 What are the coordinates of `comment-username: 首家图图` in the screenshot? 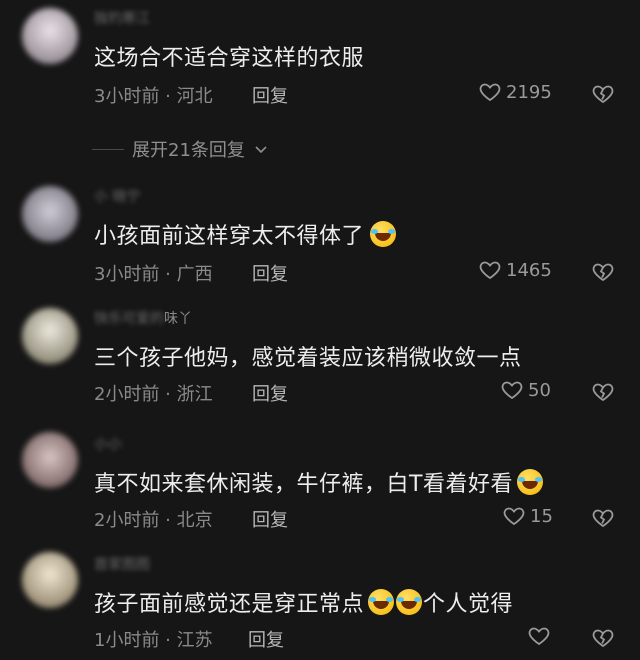 It's located at (122, 564).